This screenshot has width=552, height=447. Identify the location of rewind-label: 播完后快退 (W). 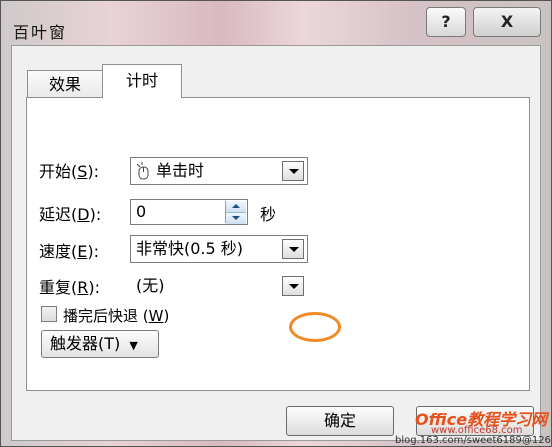
(116, 316).